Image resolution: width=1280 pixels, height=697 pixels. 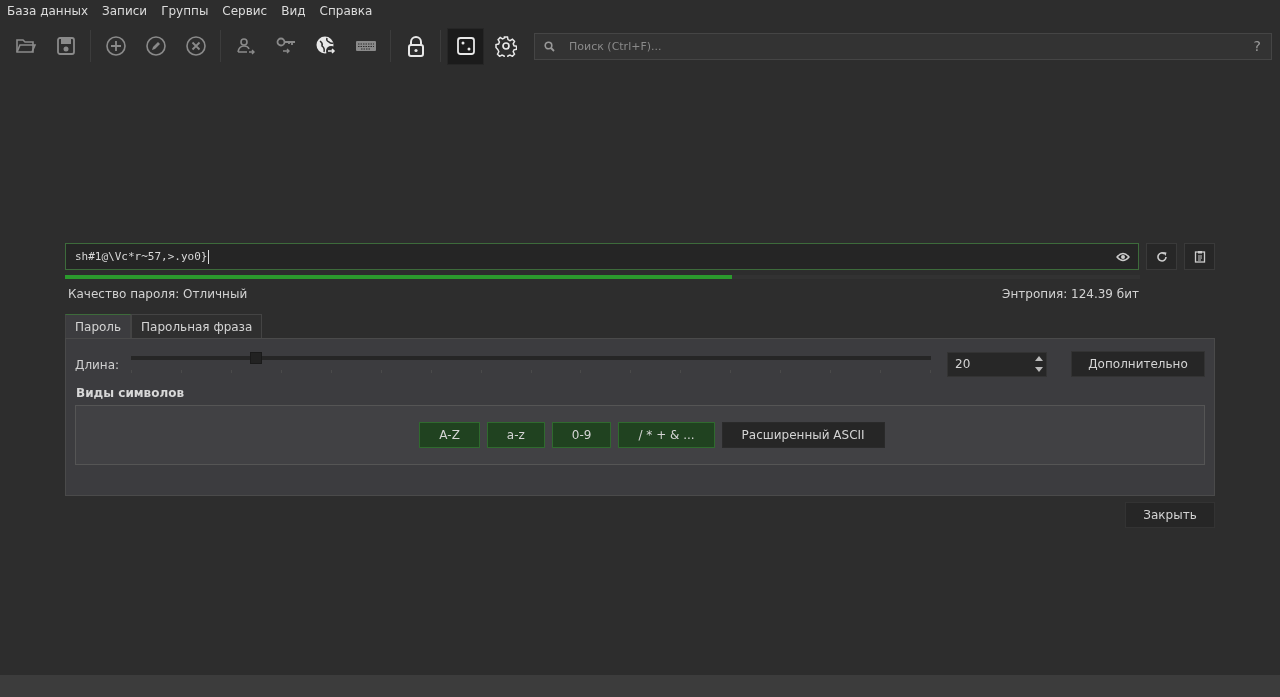 What do you see at coordinates (346, 13) in the screenshot?
I see `menu-item: Справка` at bounding box center [346, 13].